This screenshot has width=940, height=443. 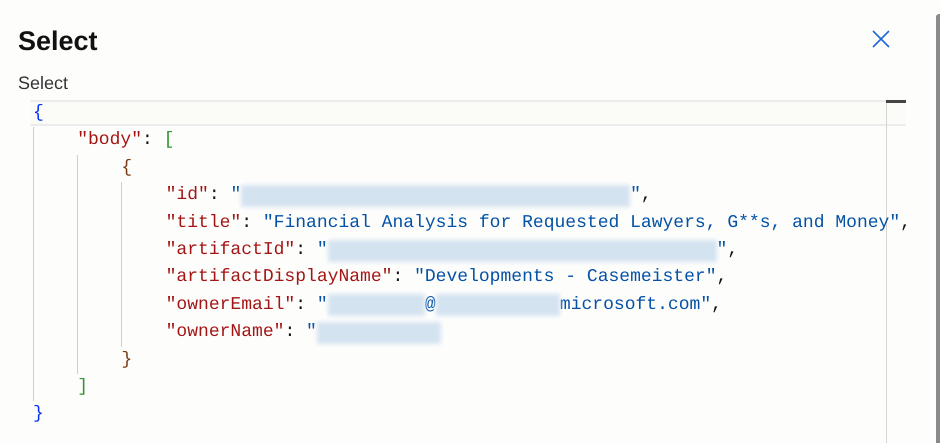 What do you see at coordinates (231, 306) in the screenshot?
I see `code-key: "ownerEmail"` at bounding box center [231, 306].